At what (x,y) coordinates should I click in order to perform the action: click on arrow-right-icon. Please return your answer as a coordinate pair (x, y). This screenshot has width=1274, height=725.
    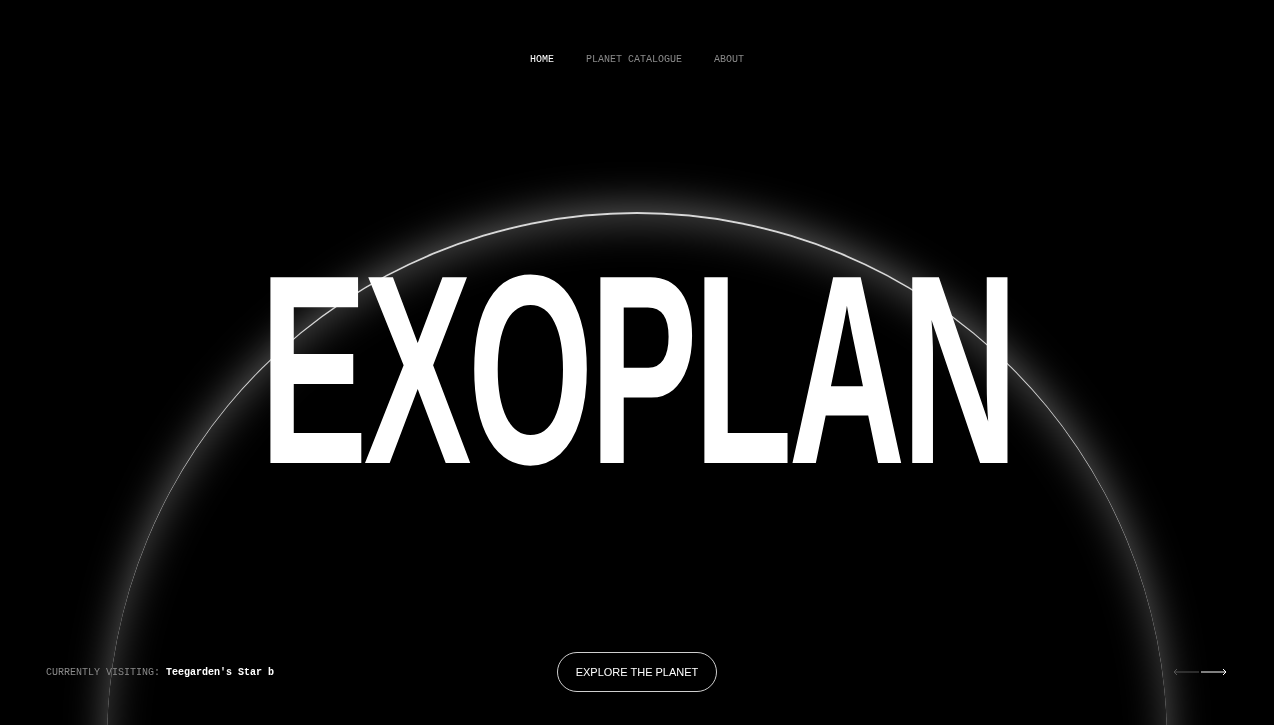
    Looking at the image, I should click on (1214, 672).